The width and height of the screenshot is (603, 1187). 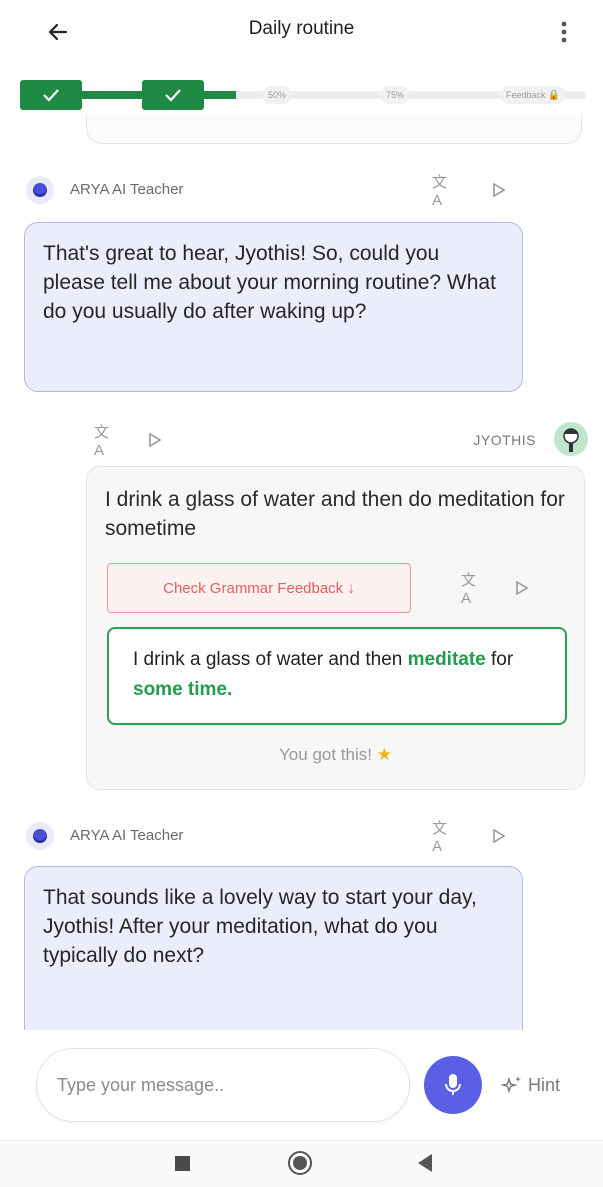 I want to click on system-navigation-bar, so click(x=301, y=1163).